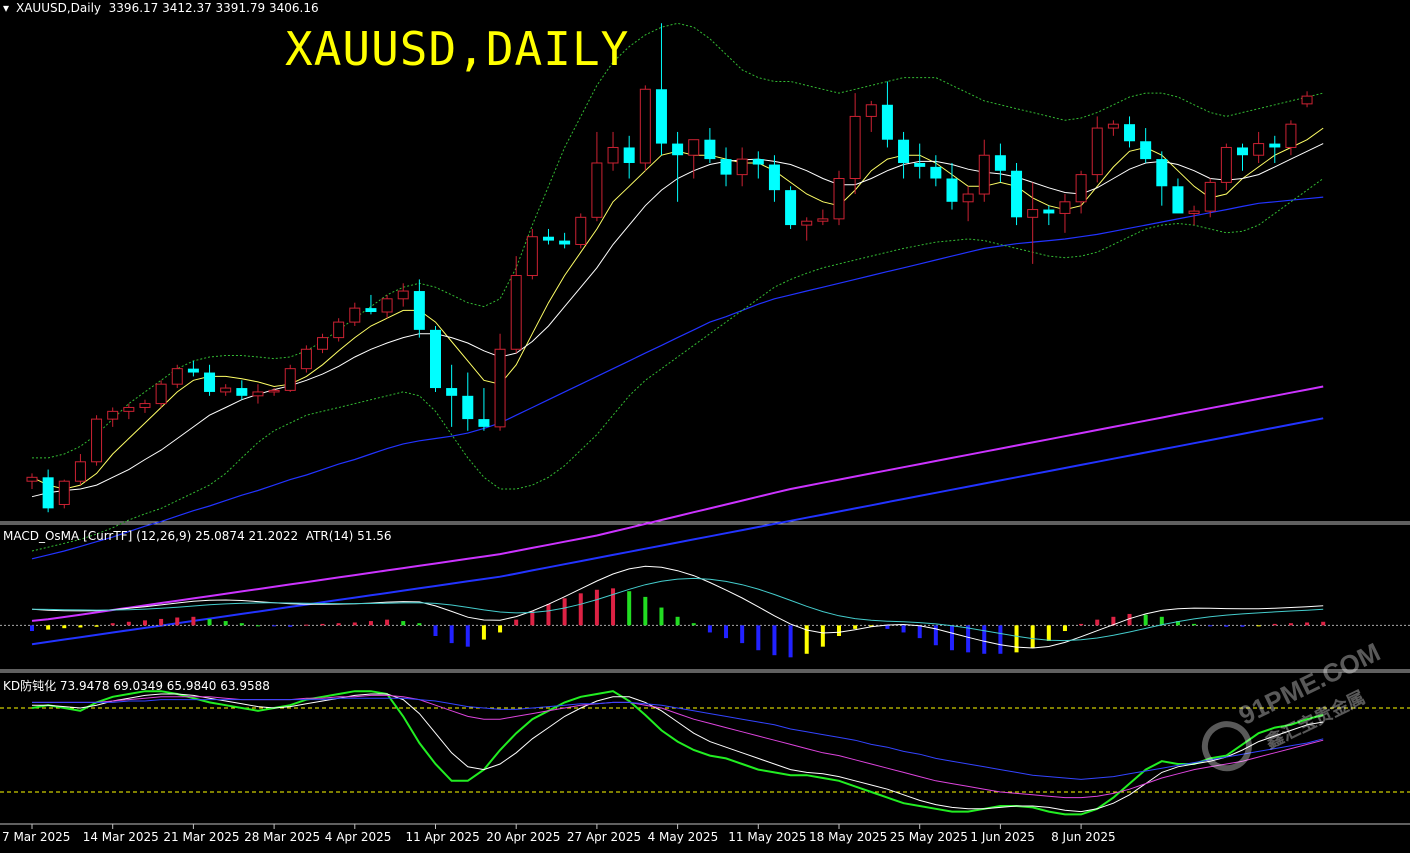  I want to click on time-axis-label: 7 Mar 2025, so click(36, 837).